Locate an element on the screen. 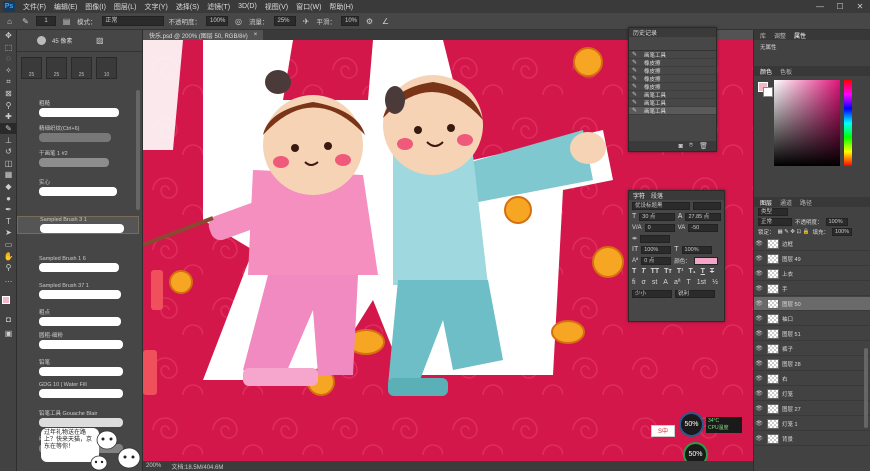 The image size is (870, 471). close-window-button: ✕ is located at coordinates (860, 6).